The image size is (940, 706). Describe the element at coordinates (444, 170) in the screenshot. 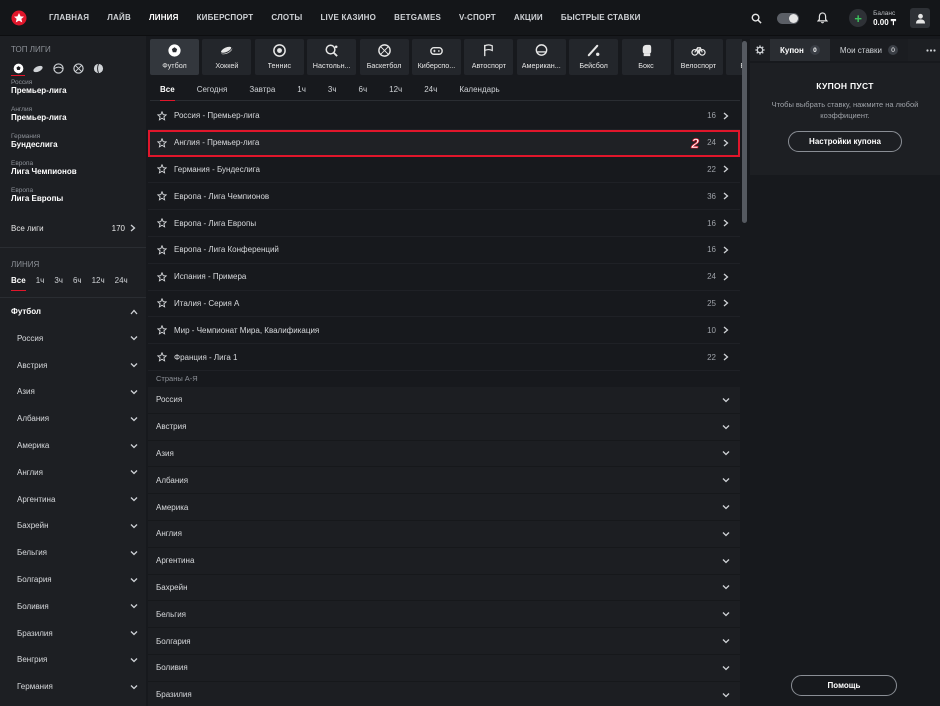

I see `league-row: Германия - Бундеслига 22` at that location.